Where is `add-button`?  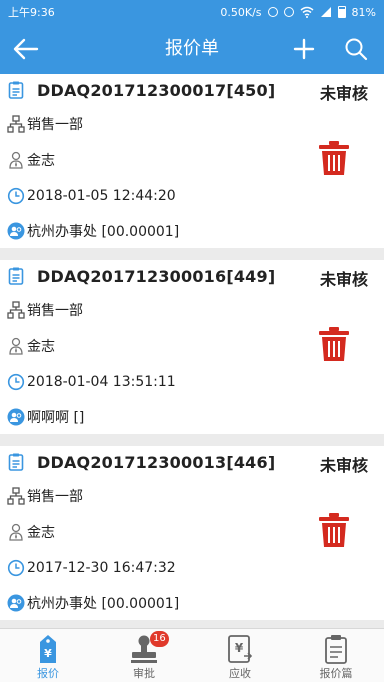
add-button is located at coordinates (304, 49).